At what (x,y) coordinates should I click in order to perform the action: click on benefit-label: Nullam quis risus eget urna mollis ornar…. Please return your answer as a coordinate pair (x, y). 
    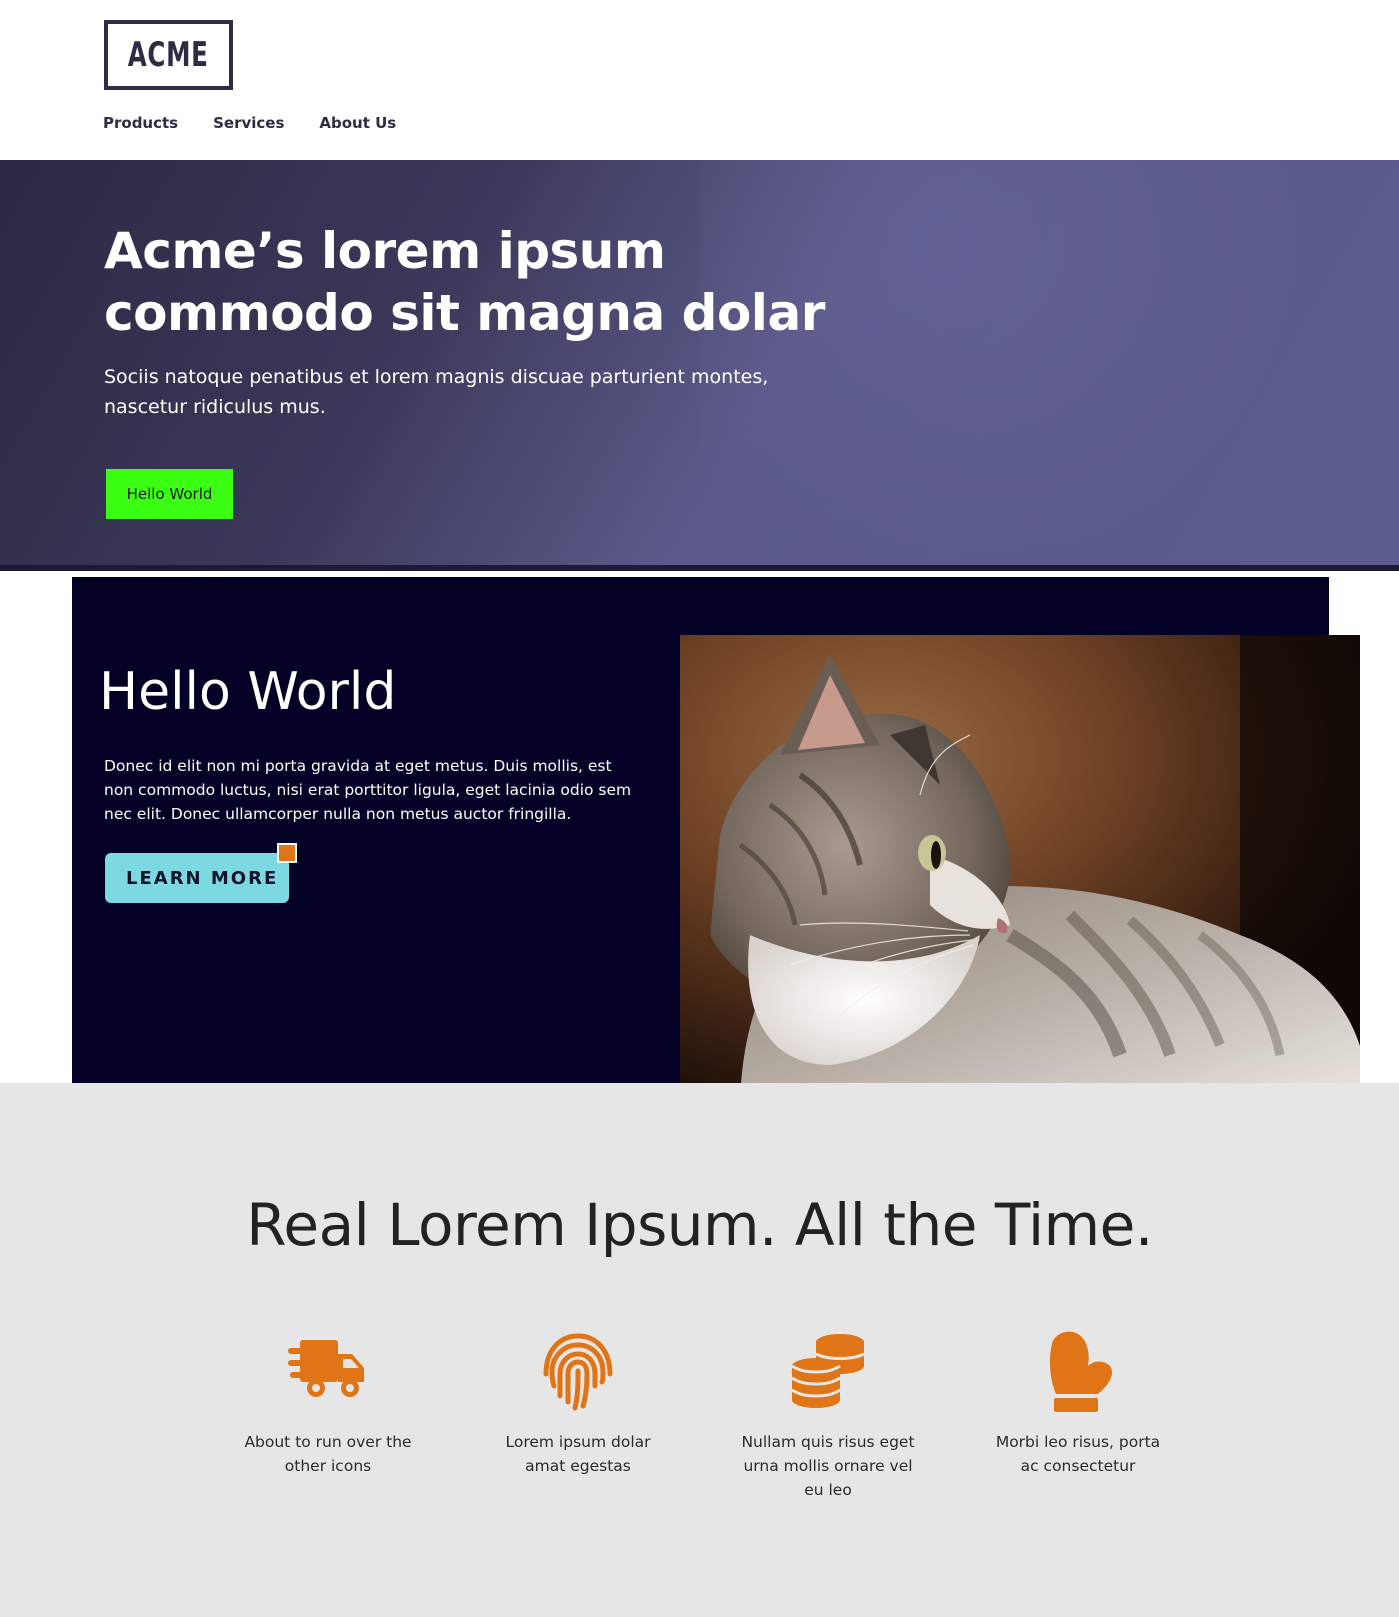
    Looking at the image, I should click on (828, 1466).